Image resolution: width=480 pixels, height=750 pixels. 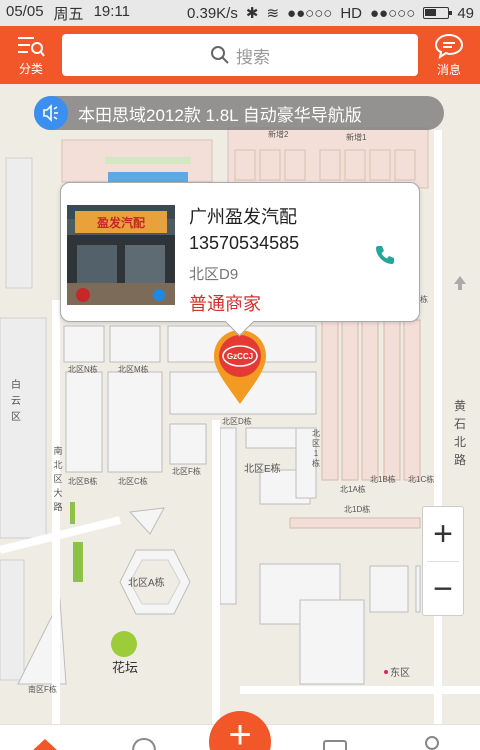 I want to click on map-label-xinzeng1: 新增1, so click(x=356, y=137).